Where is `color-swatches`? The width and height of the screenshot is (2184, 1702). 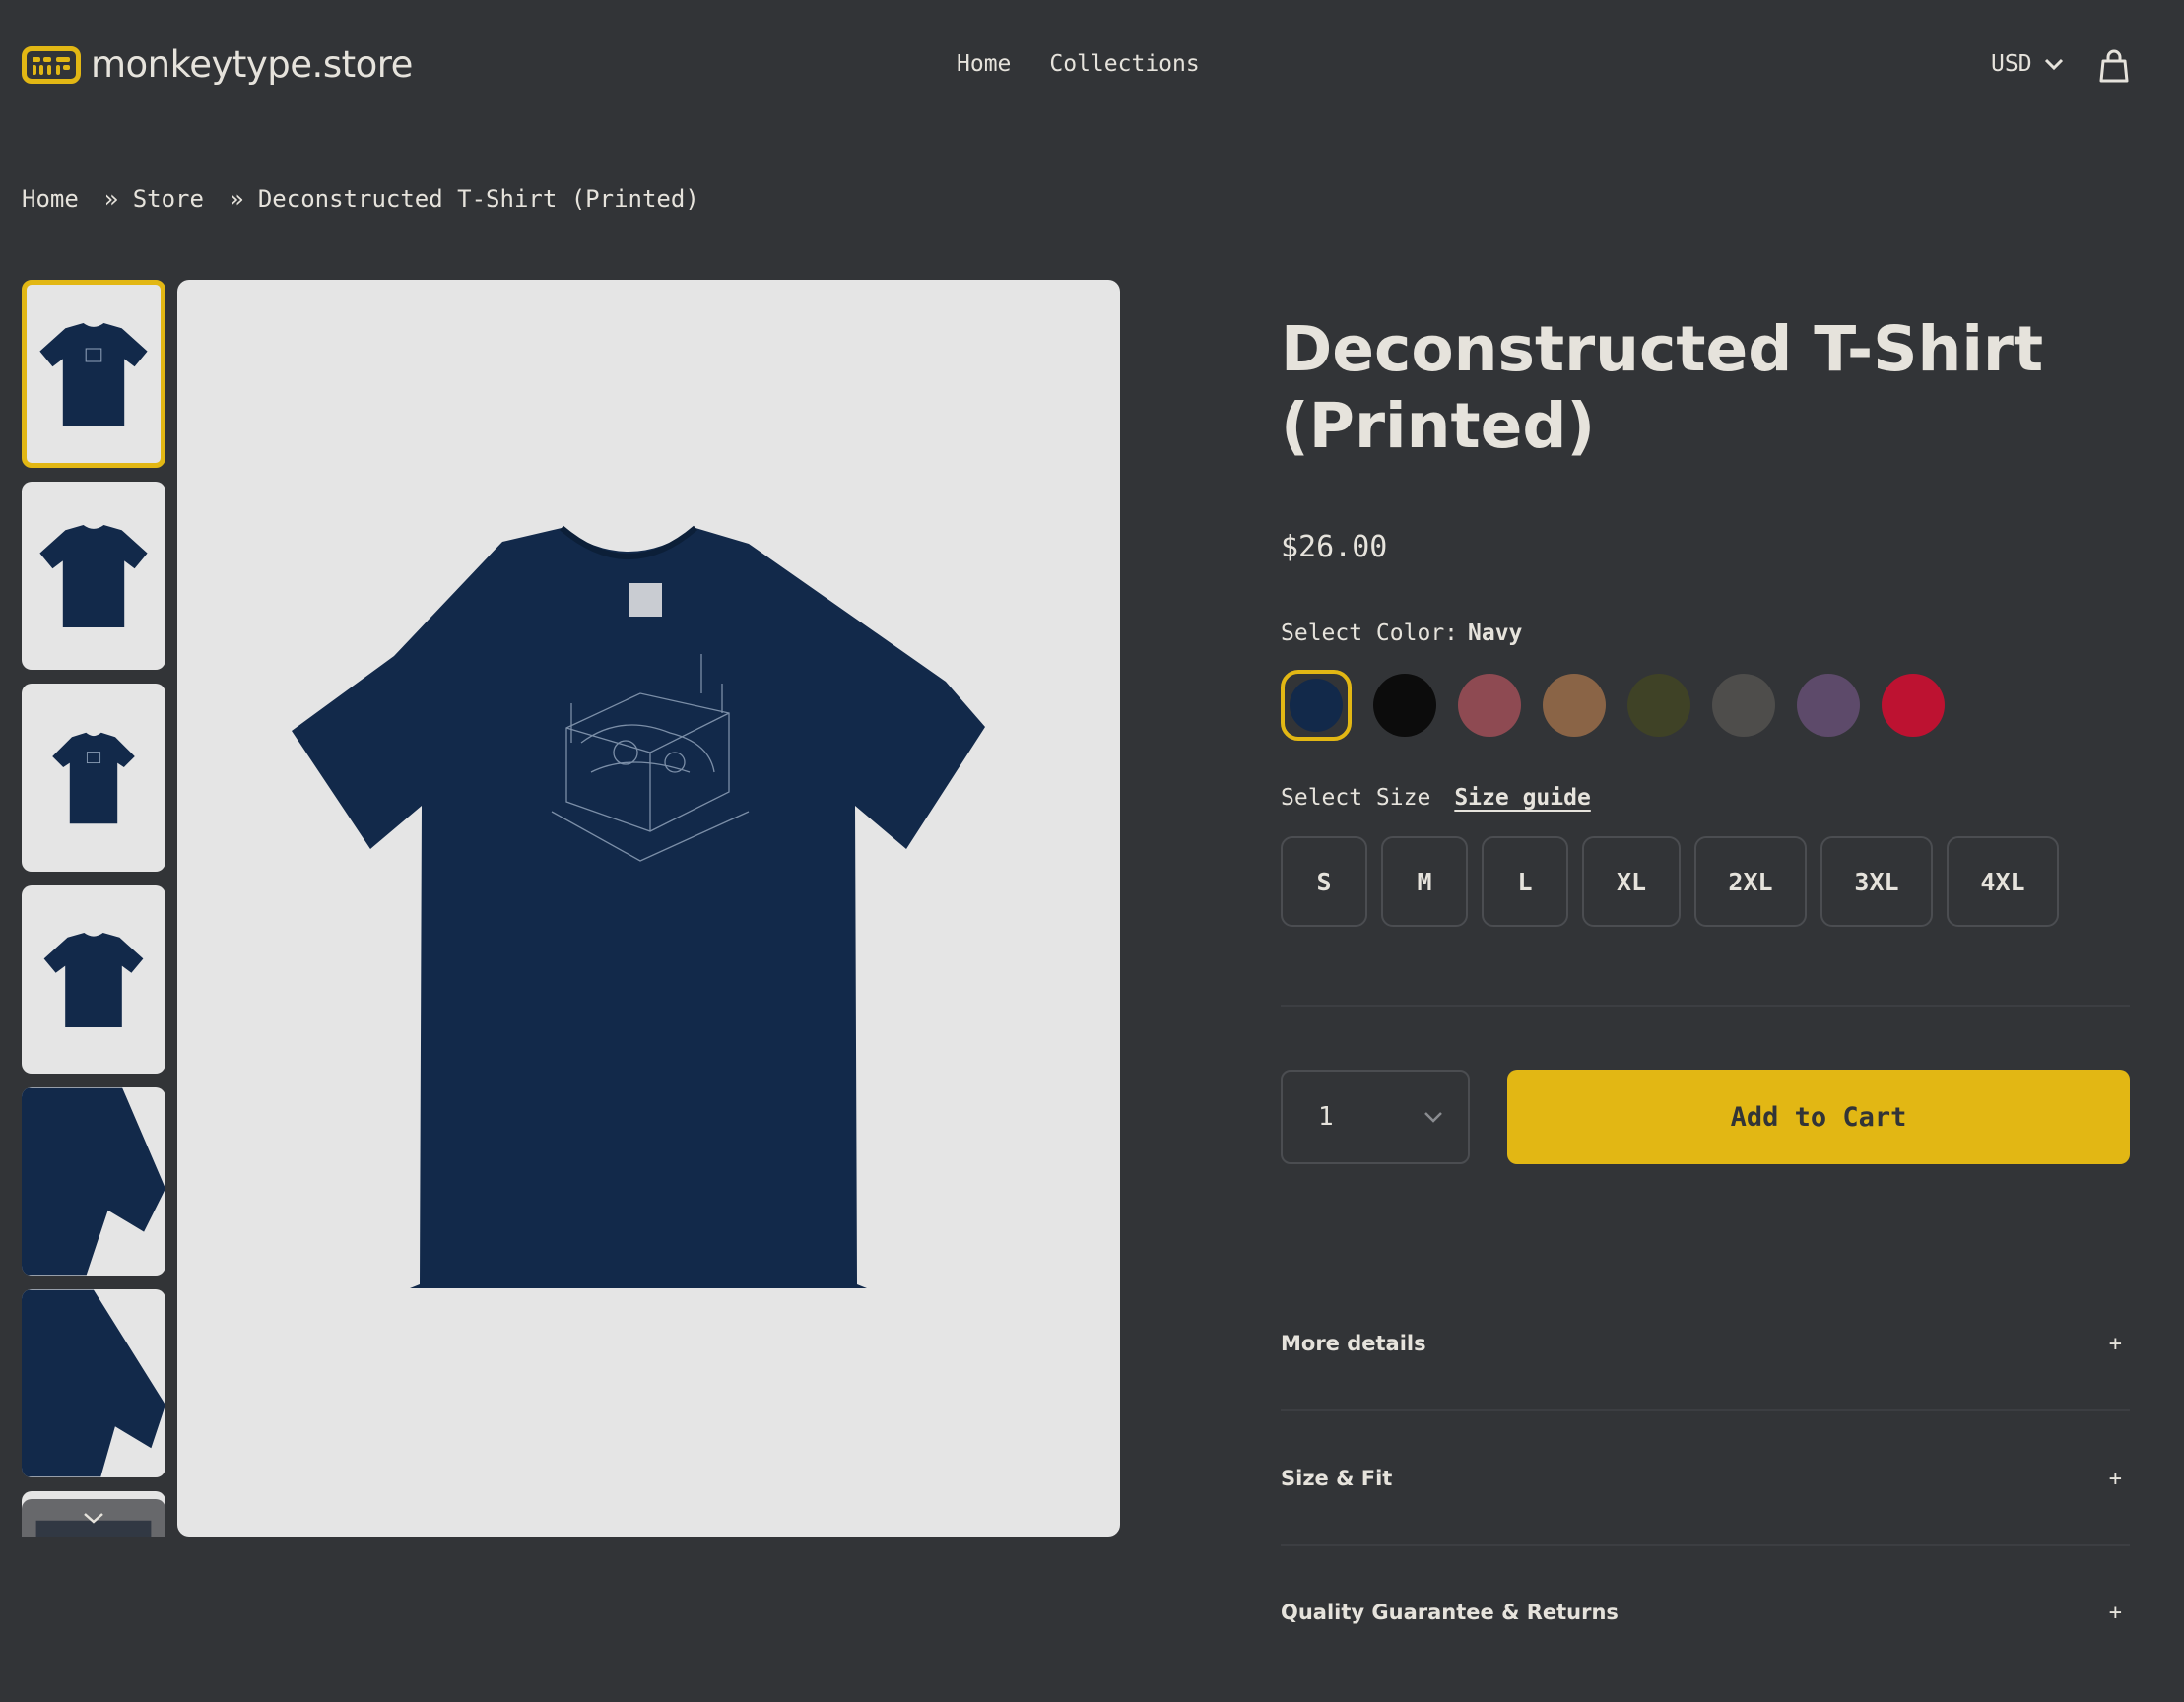 color-swatches is located at coordinates (1613, 705).